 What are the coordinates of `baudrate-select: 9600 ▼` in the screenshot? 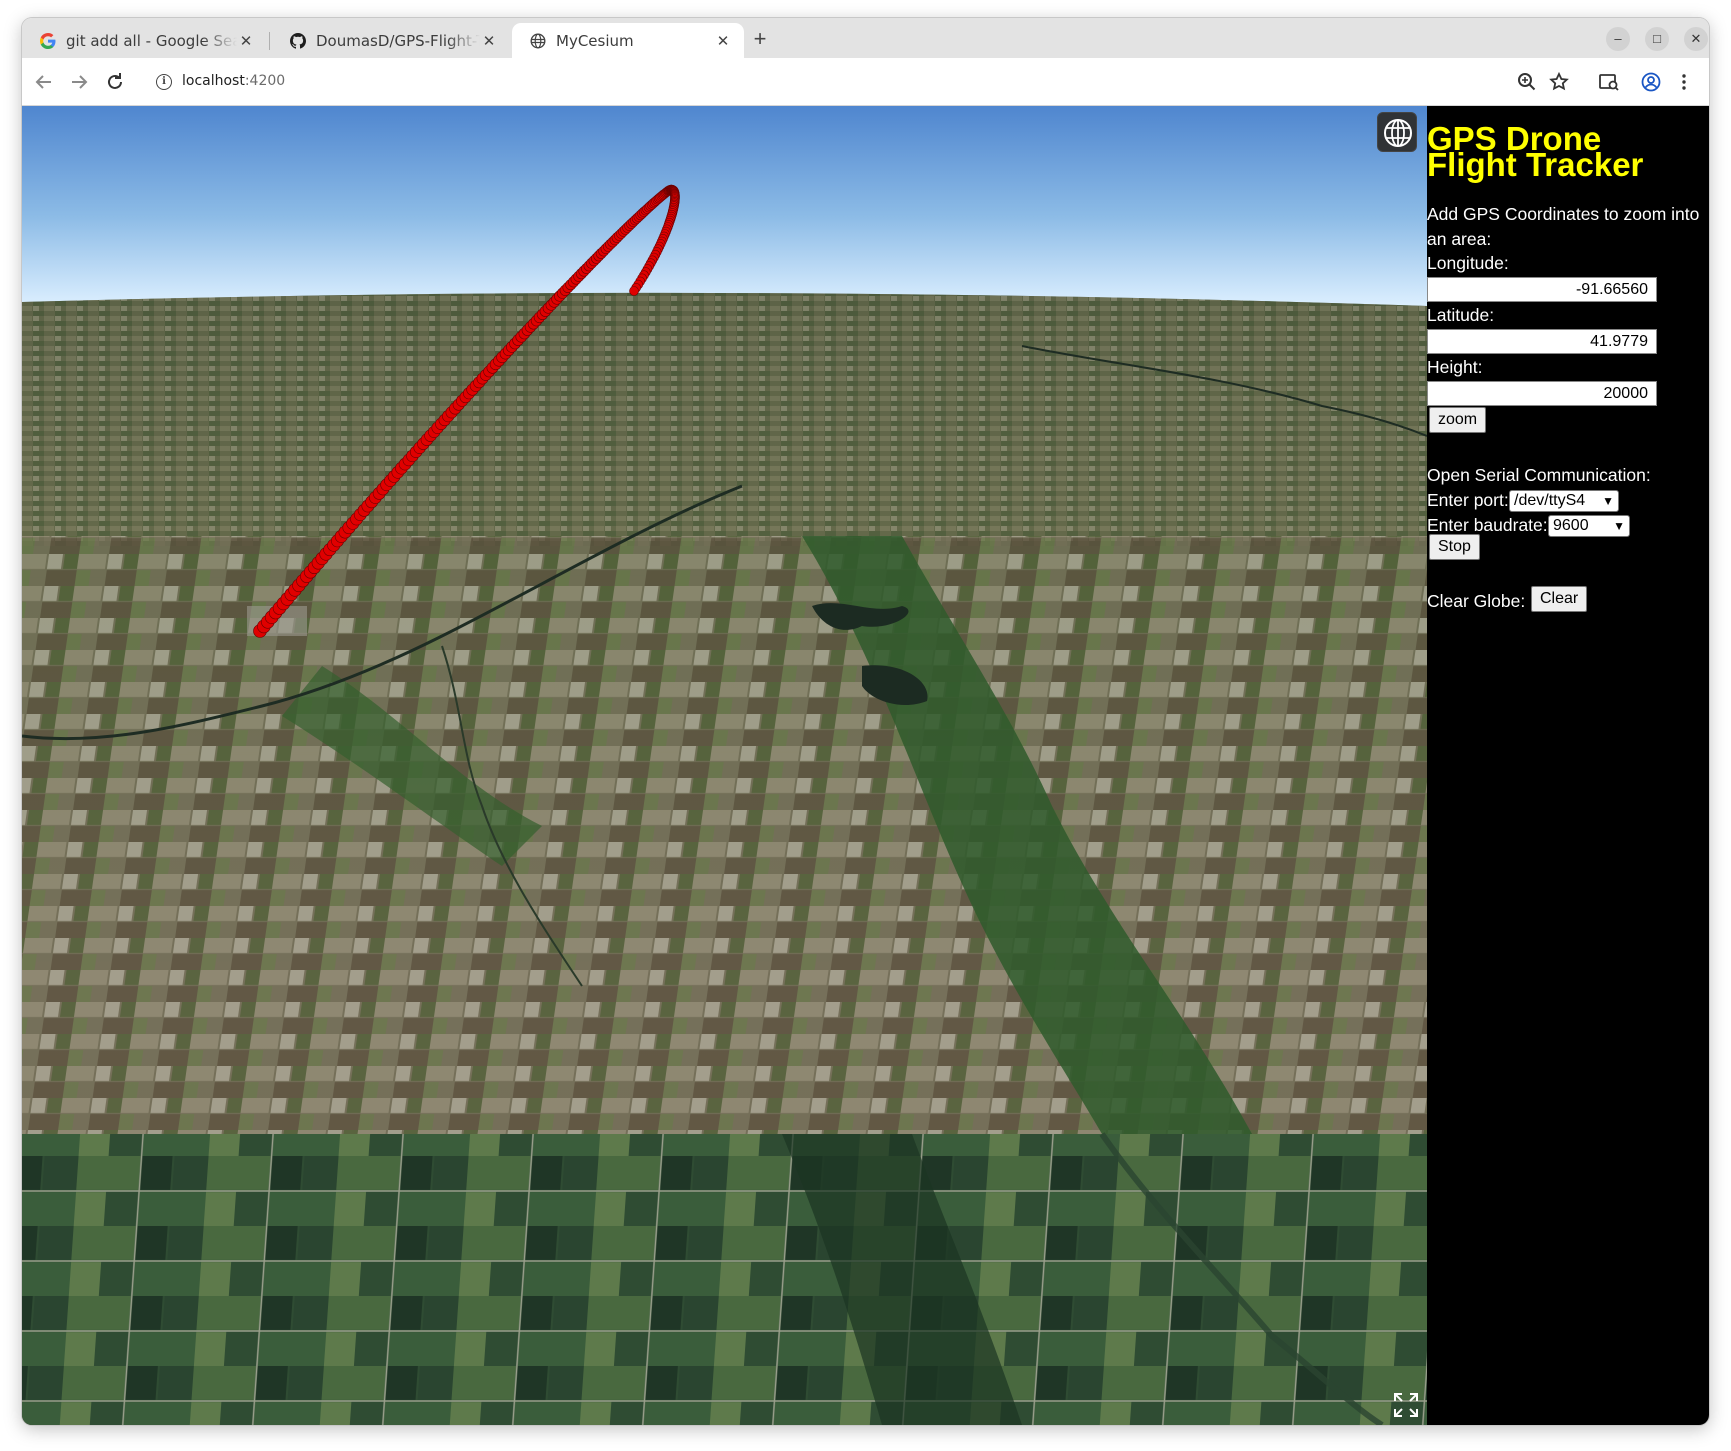 It's located at (1589, 526).